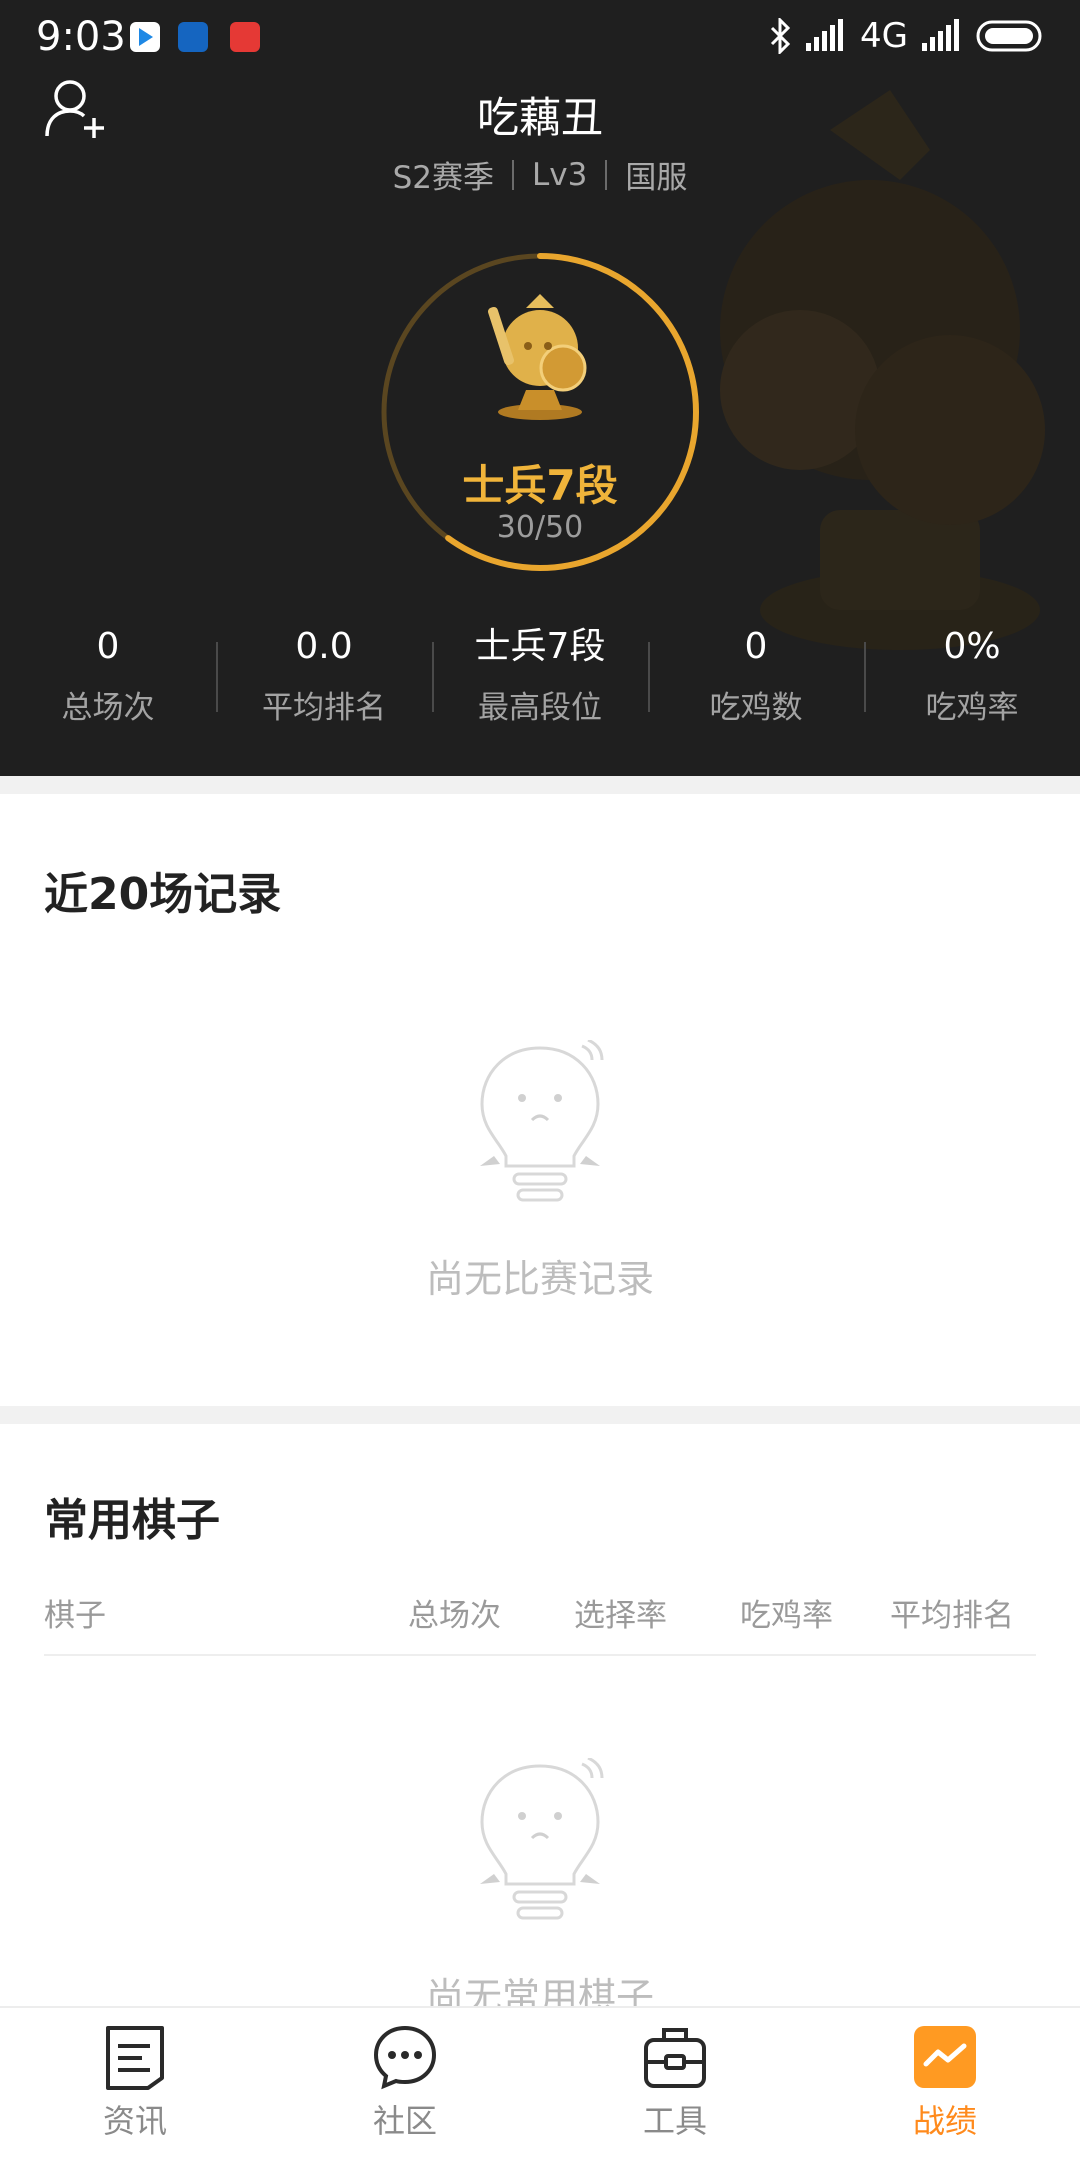 The image size is (1080, 2160). Describe the element at coordinates (945, 2057) in the screenshot. I see `stats-chart-icon` at that location.